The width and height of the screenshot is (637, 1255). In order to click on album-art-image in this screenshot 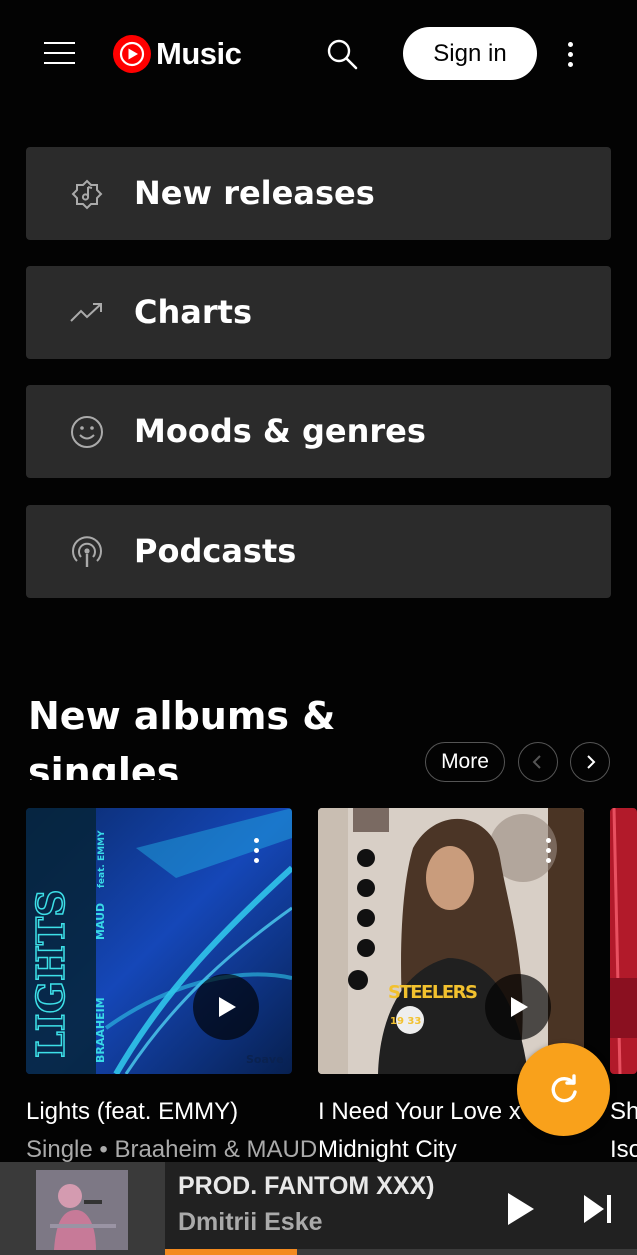, I will do `click(623, 941)`.